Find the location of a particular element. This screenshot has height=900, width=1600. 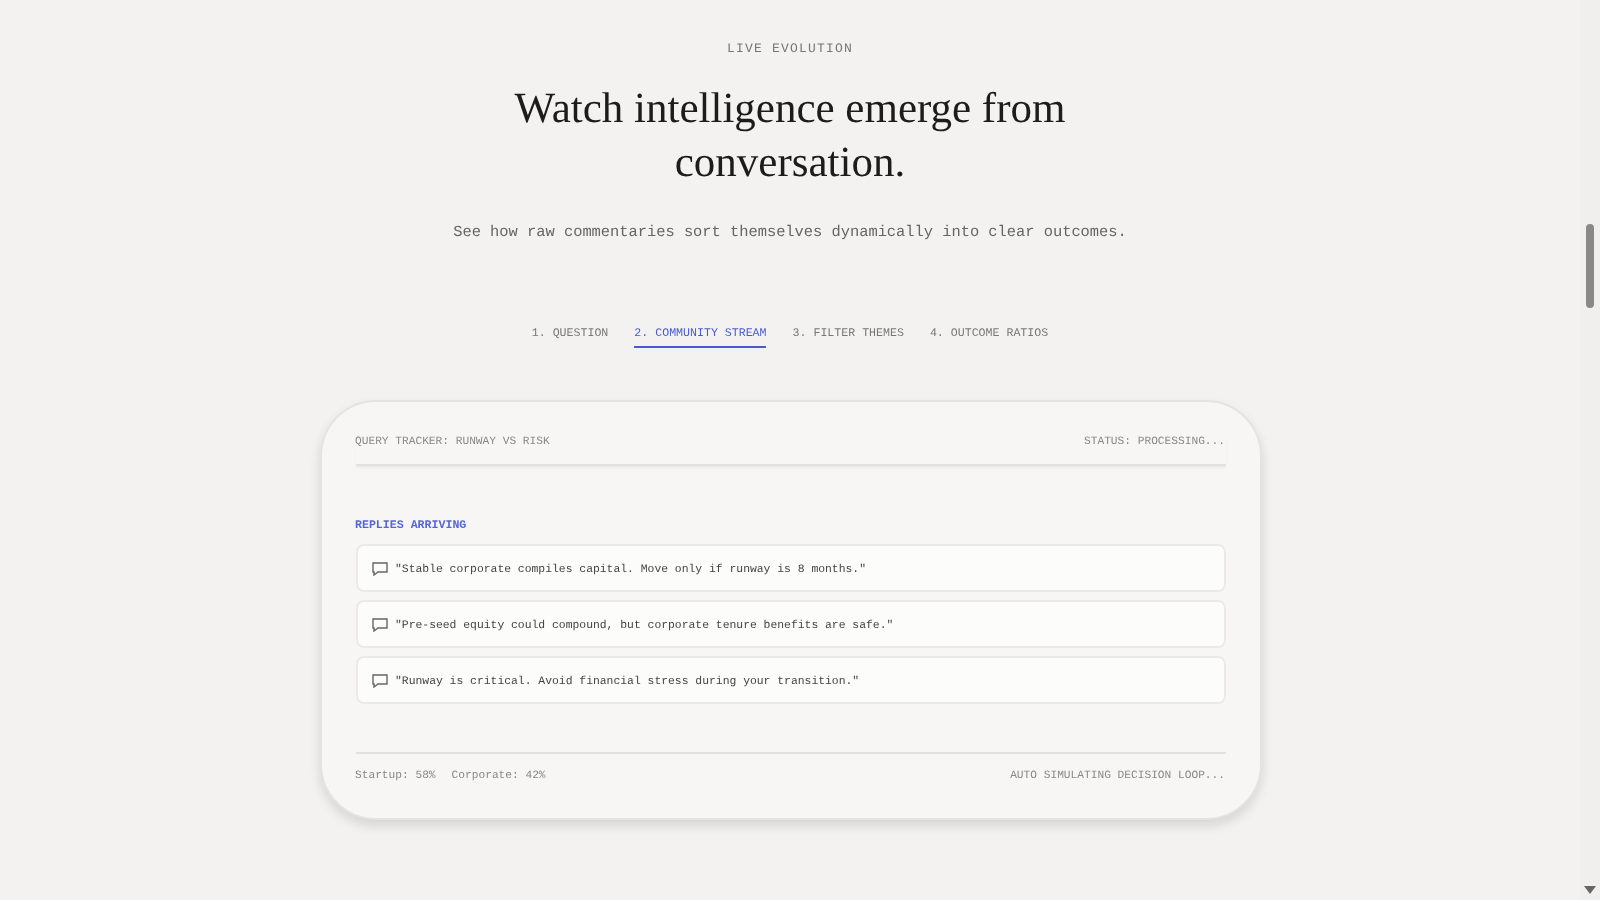

scrollbar-thumb is located at coordinates (1590, 266).